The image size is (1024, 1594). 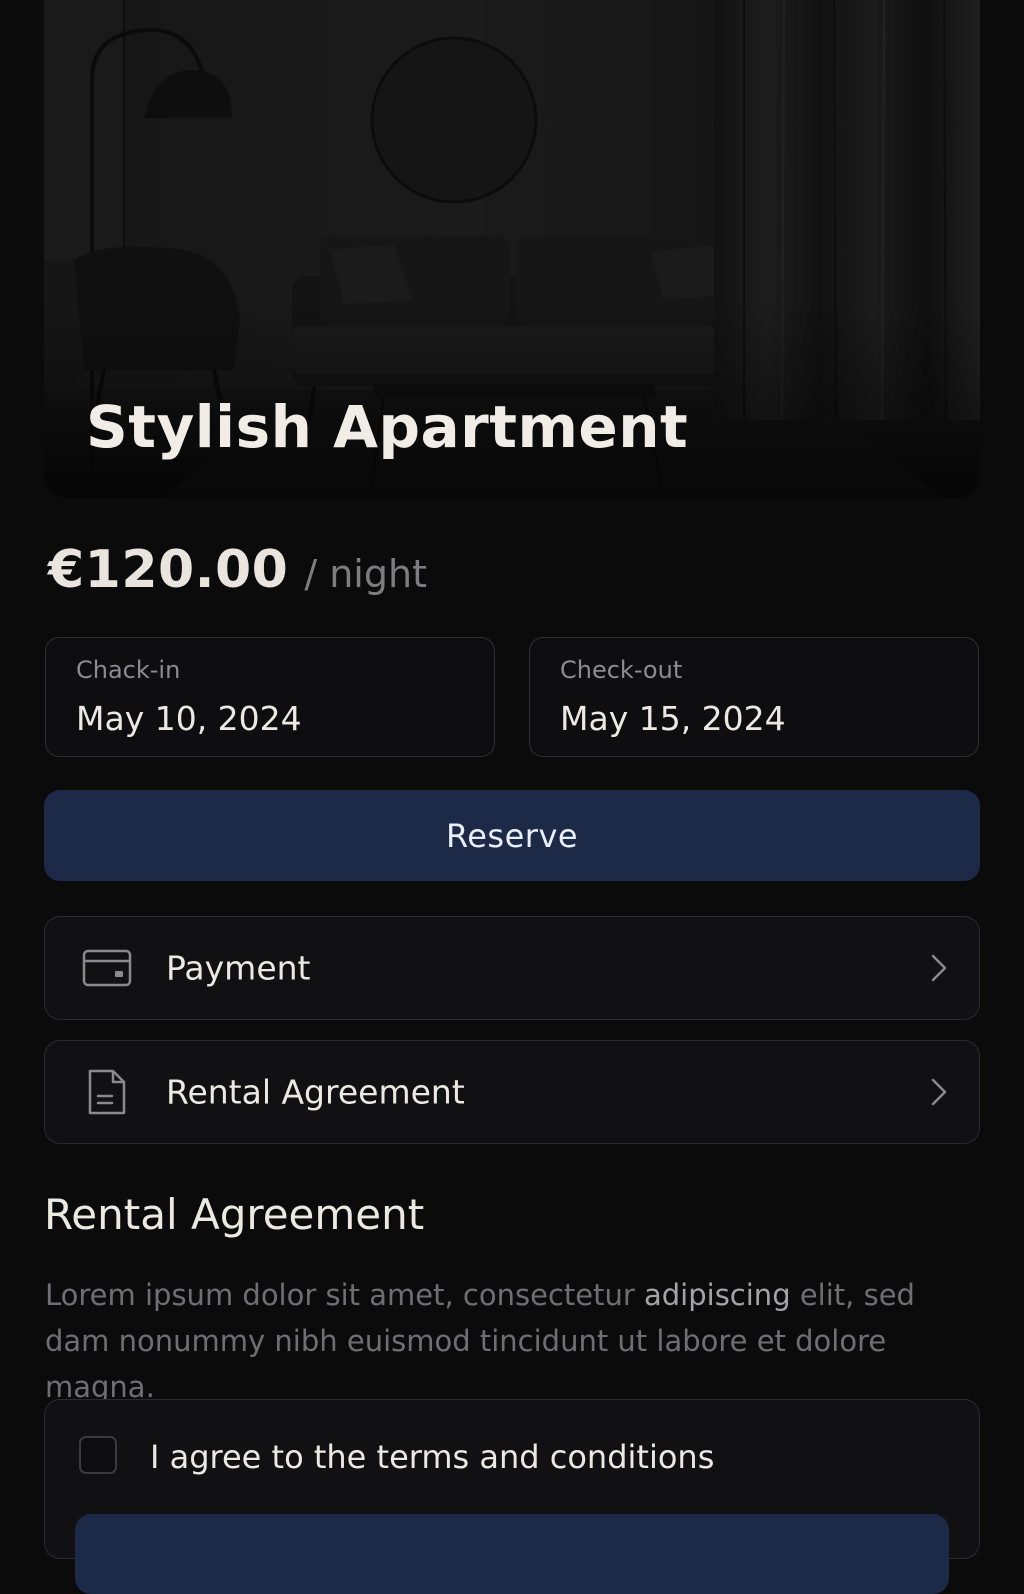 What do you see at coordinates (754, 697) in the screenshot?
I see `checkout-field: Check-out May 15, 2024` at bounding box center [754, 697].